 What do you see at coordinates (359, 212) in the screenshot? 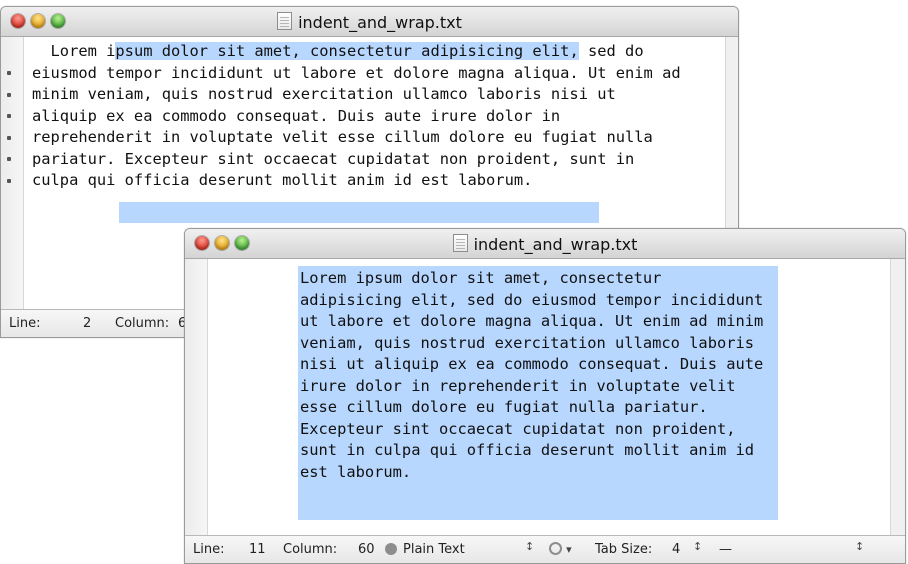
I see `selection-highlight` at bounding box center [359, 212].